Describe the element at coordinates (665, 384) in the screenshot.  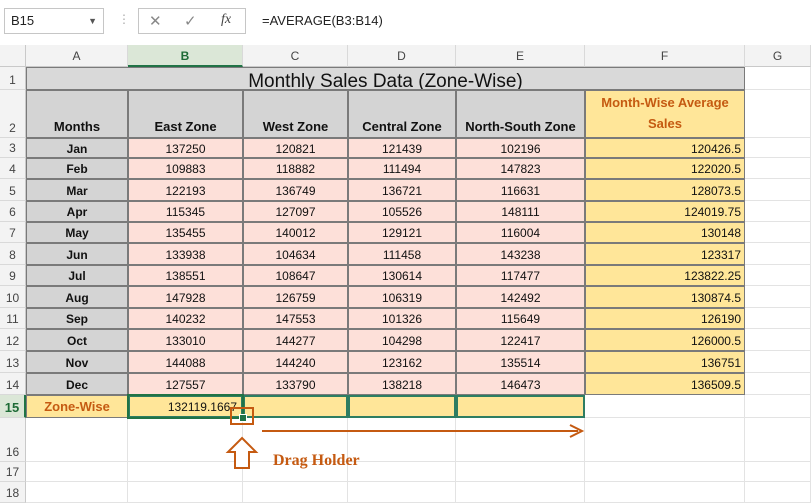
I see `month-avg-cell: 136509.5` at that location.